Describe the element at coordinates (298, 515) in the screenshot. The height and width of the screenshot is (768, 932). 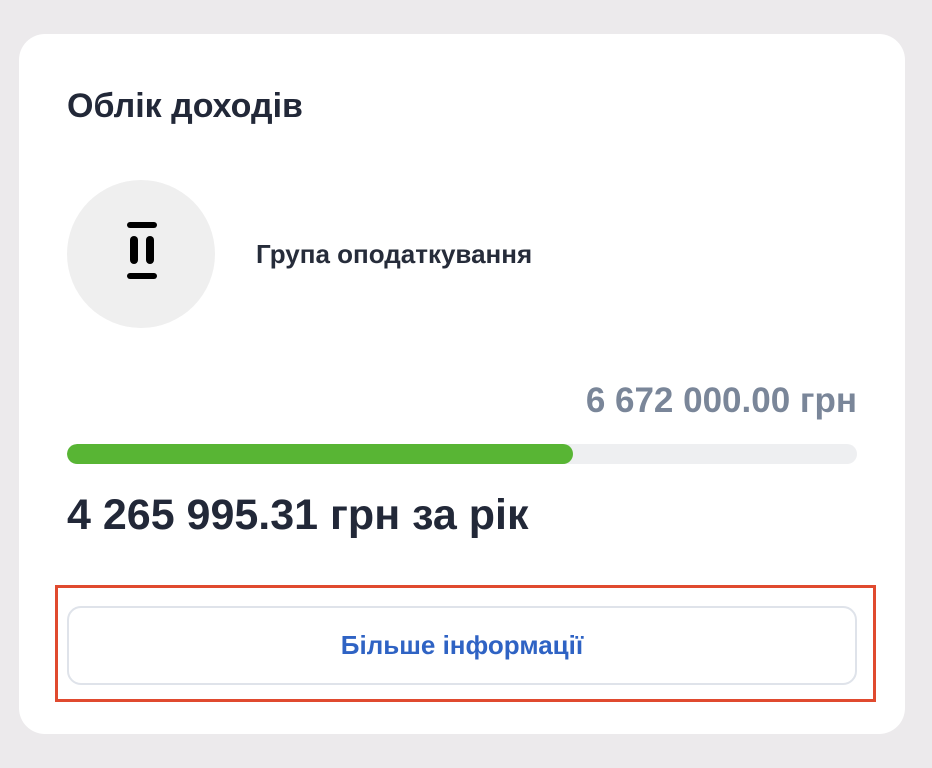
I see `annual-income-amount: 4 265 995.31 грн за рік` at that location.